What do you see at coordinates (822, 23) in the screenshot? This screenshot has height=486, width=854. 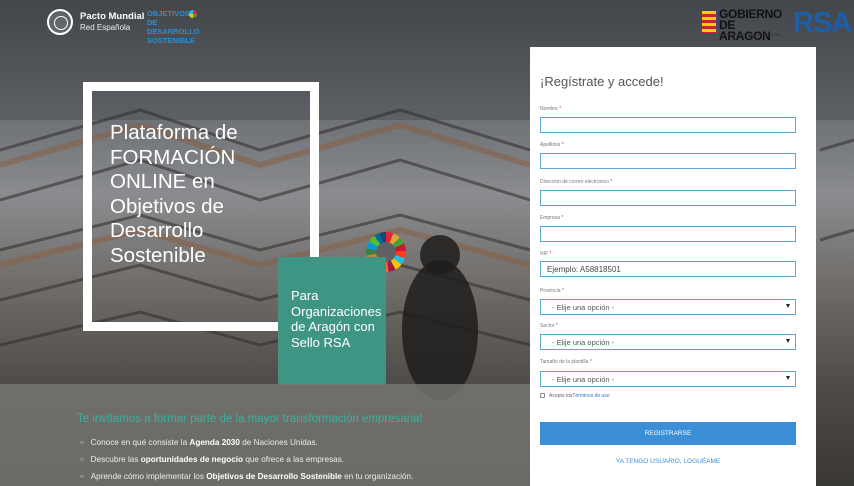 I see `rsa-logo: RSA` at bounding box center [822, 23].